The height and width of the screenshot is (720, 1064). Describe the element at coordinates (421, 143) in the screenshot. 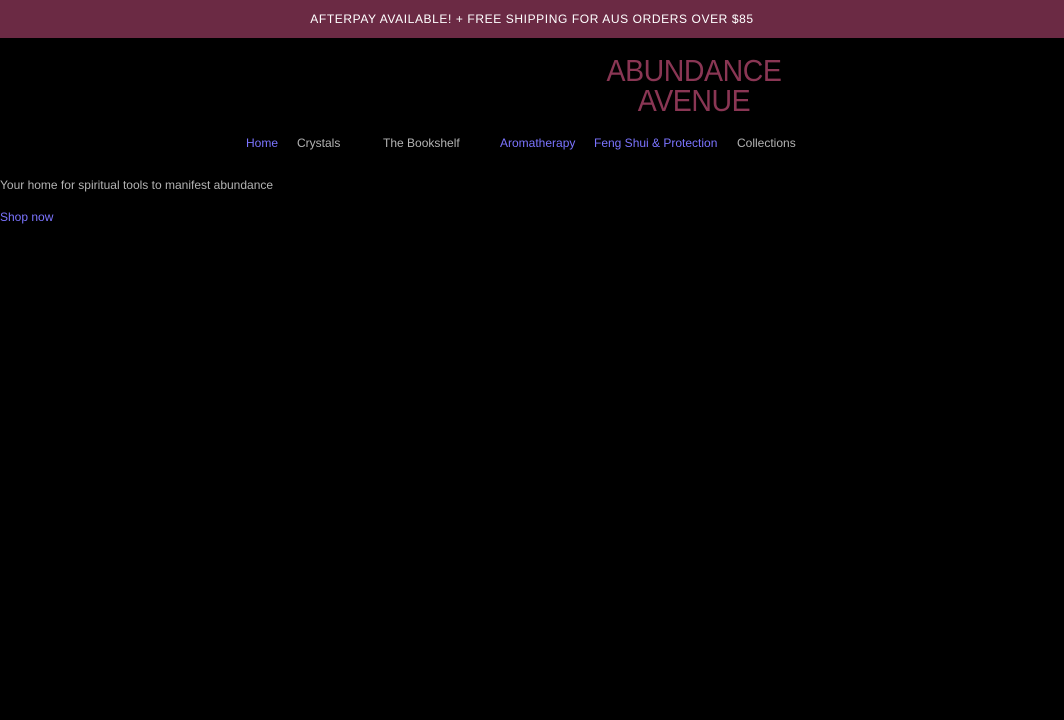

I see `nav-item-the-bookshelf: The Bookshelf` at that location.